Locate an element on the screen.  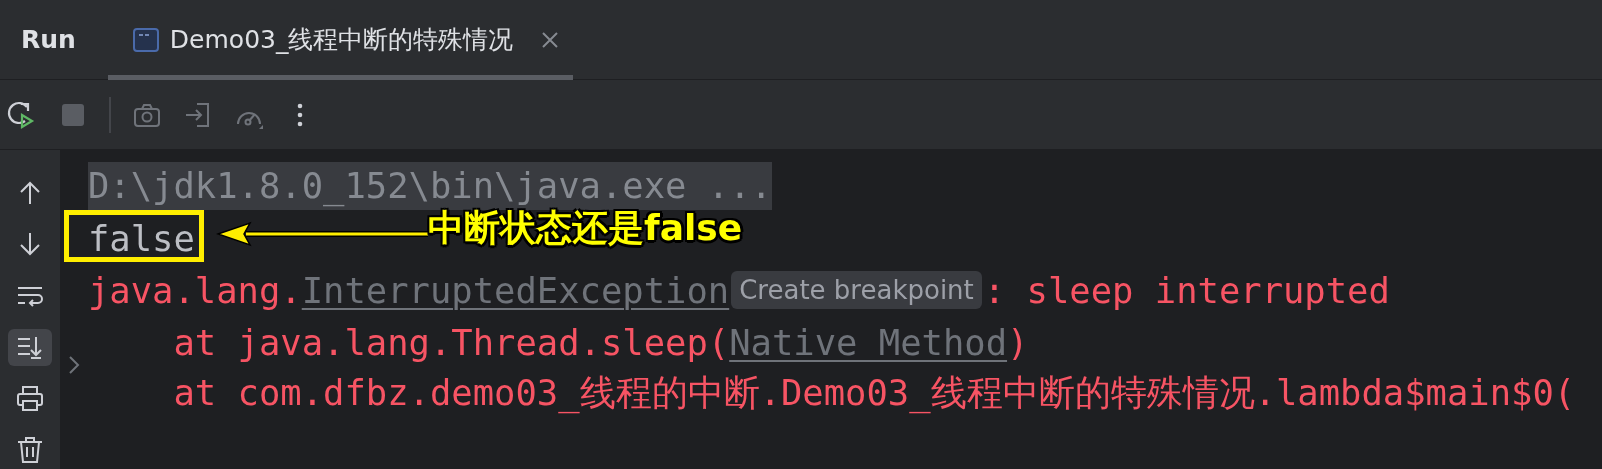
close-icon is located at coordinates (550, 39).